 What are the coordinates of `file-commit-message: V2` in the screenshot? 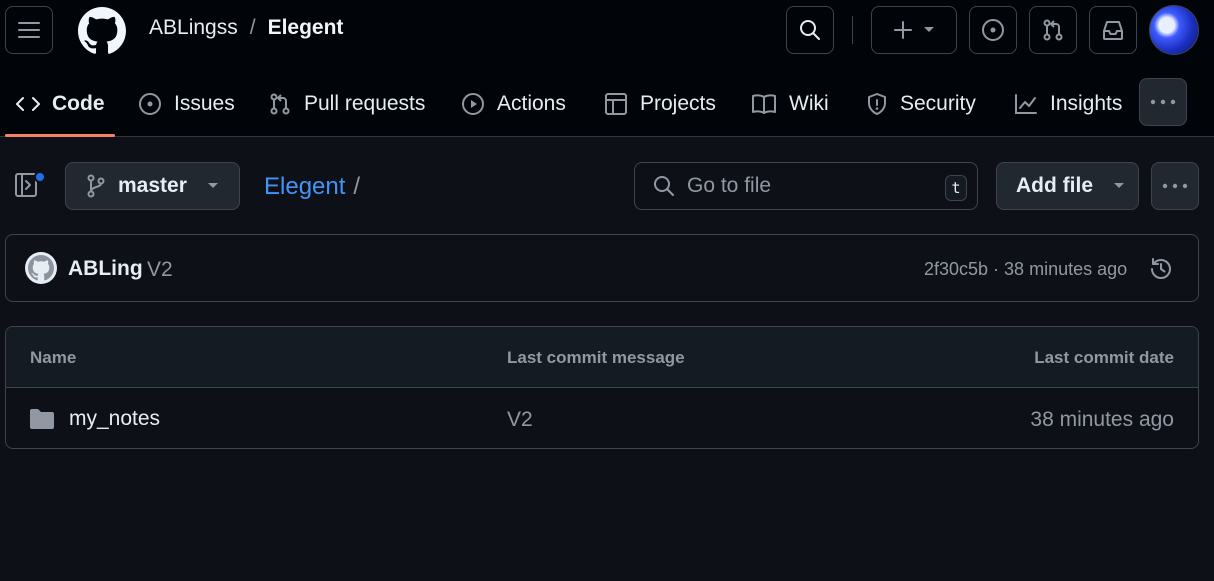 It's located at (520, 420).